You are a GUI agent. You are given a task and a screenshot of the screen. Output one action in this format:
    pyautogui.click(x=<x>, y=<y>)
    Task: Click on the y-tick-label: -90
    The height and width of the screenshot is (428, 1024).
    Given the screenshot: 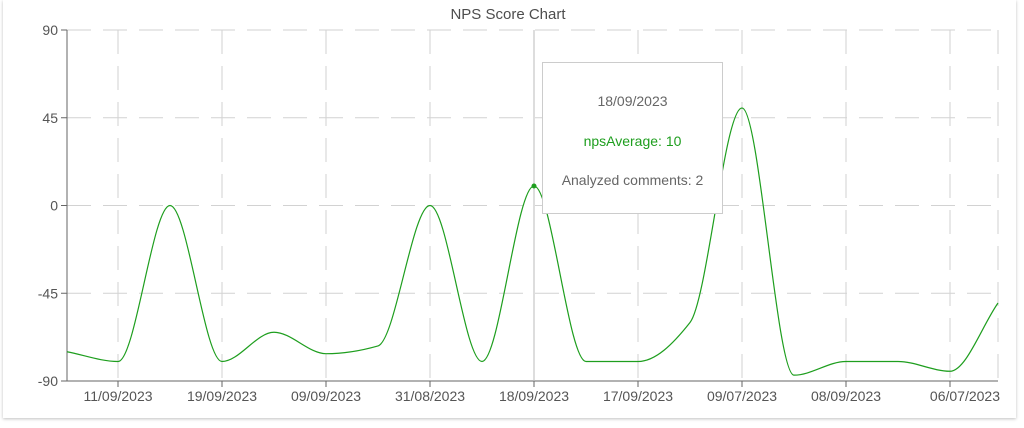 What is the action you would take?
    pyautogui.click(x=48, y=381)
    